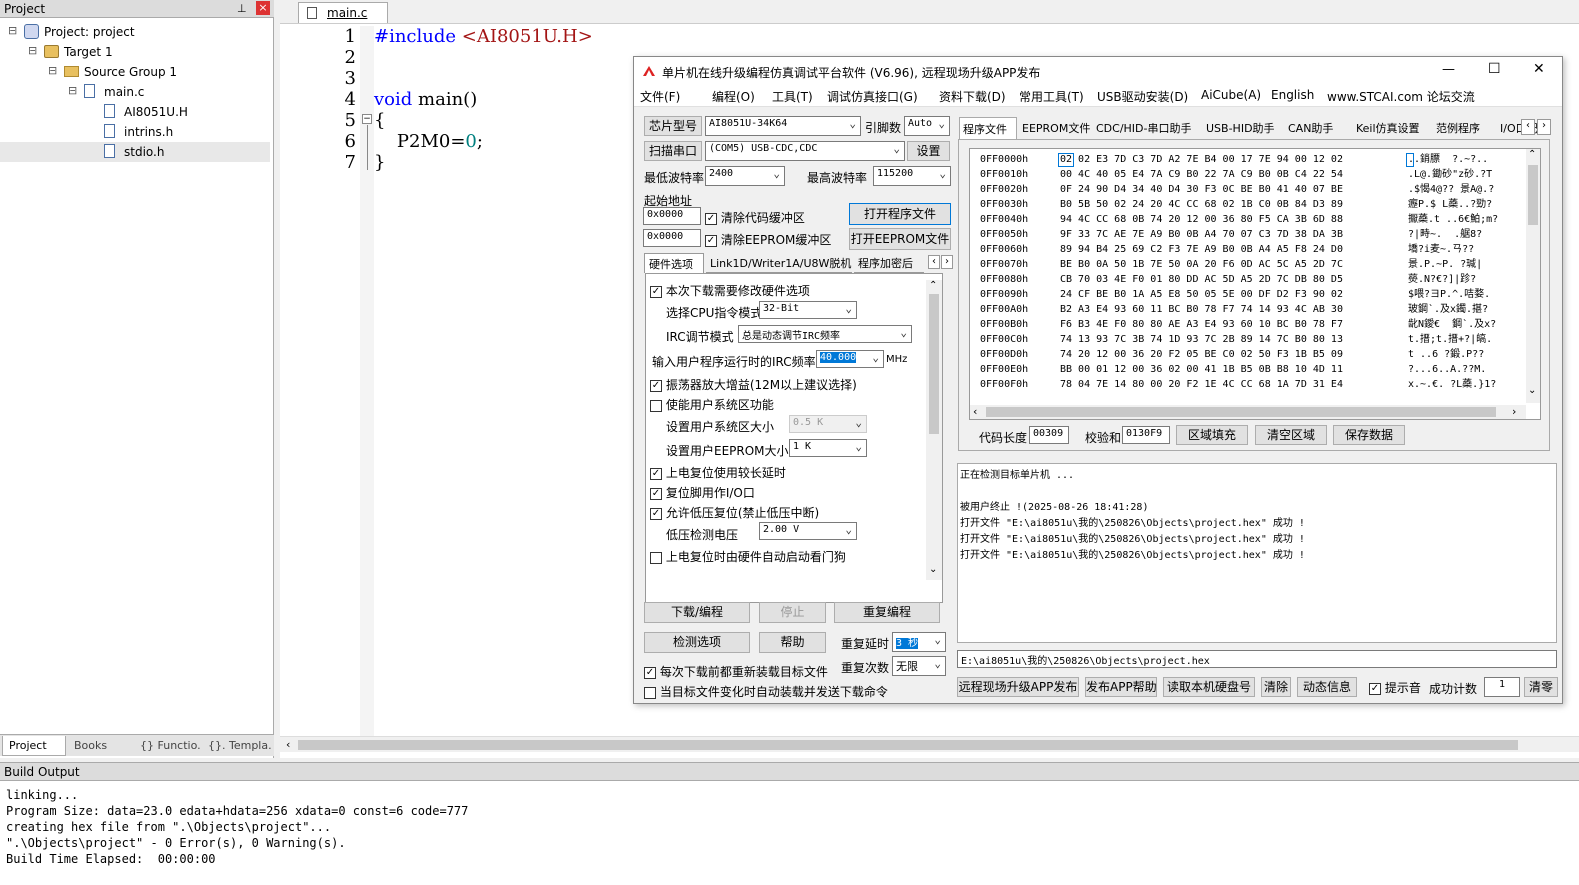 Image resolution: width=1579 pixels, height=885 pixels. I want to click on fill-area-button: 区域填充, so click(1212, 435).